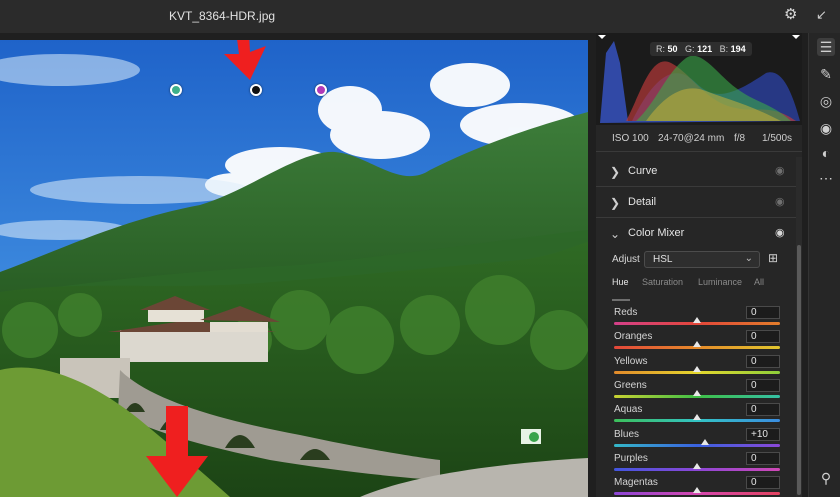 The image size is (840, 497). I want to click on section-detail: ❯ Detail ◉, so click(696, 203).